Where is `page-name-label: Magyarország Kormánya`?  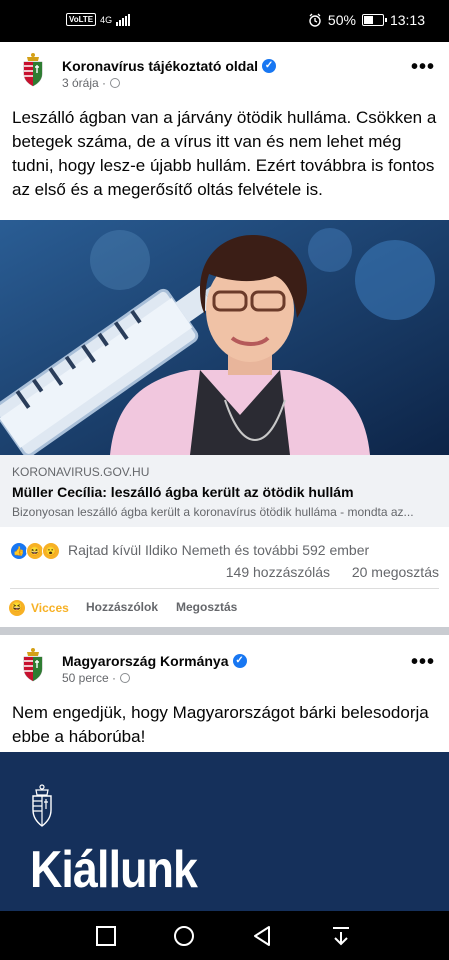 page-name-label: Magyarország Kormánya is located at coordinates (145, 661).